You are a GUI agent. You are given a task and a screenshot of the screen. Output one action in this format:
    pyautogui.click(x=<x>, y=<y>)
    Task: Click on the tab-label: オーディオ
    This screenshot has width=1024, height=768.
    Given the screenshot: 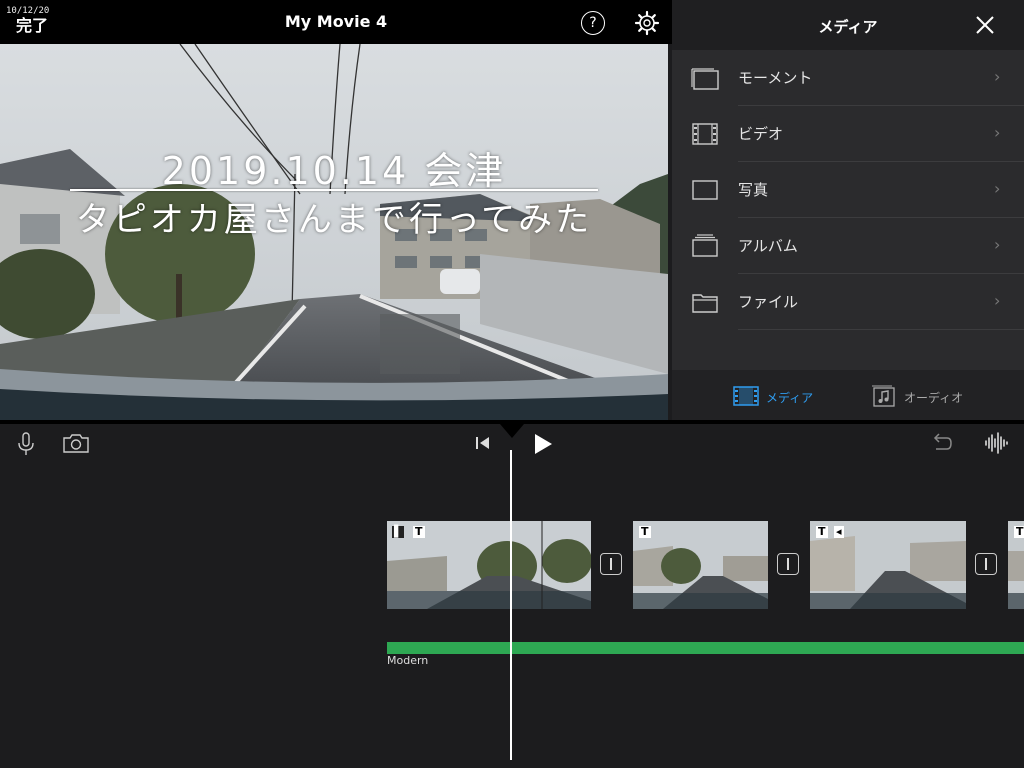 What is the action you would take?
    pyautogui.click(x=934, y=398)
    